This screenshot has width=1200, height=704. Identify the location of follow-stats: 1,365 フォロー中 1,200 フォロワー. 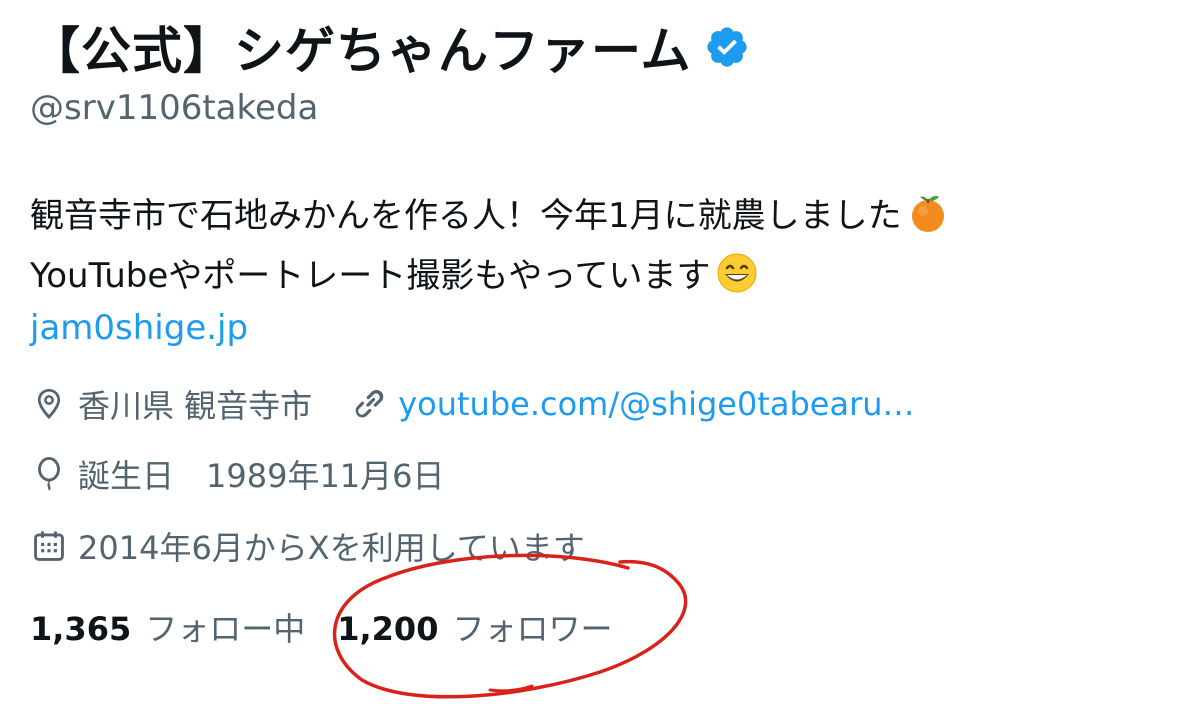
(321, 627).